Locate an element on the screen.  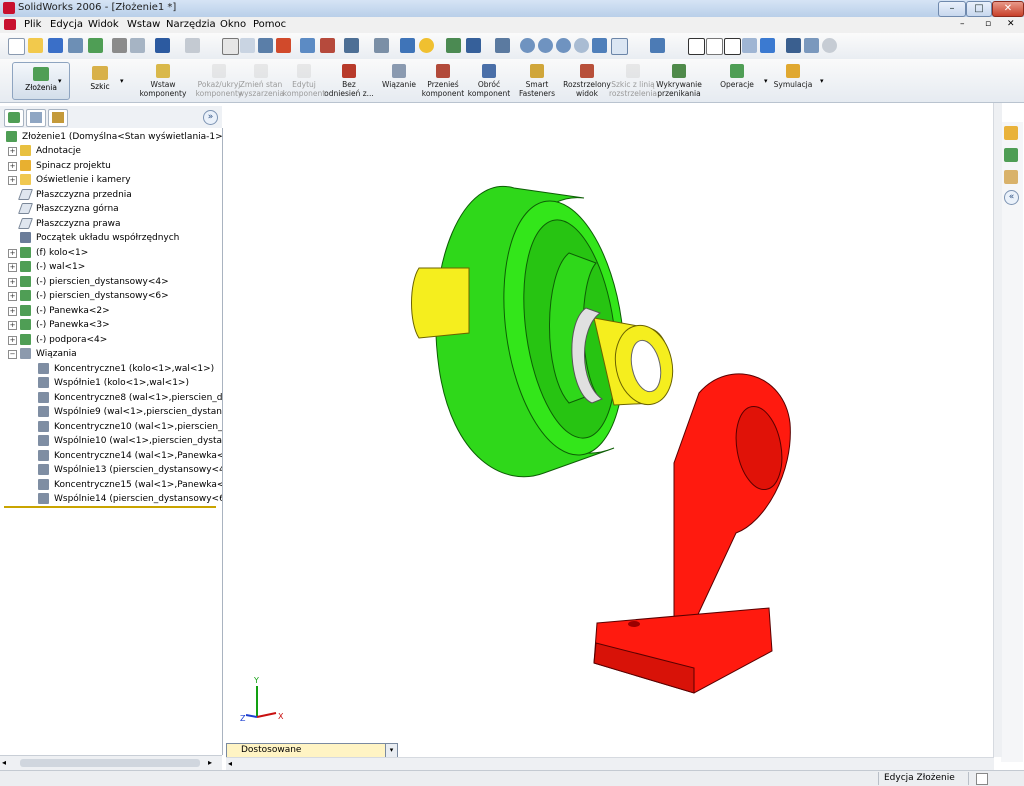
print-preview-icon is located at coordinates (137, 45).